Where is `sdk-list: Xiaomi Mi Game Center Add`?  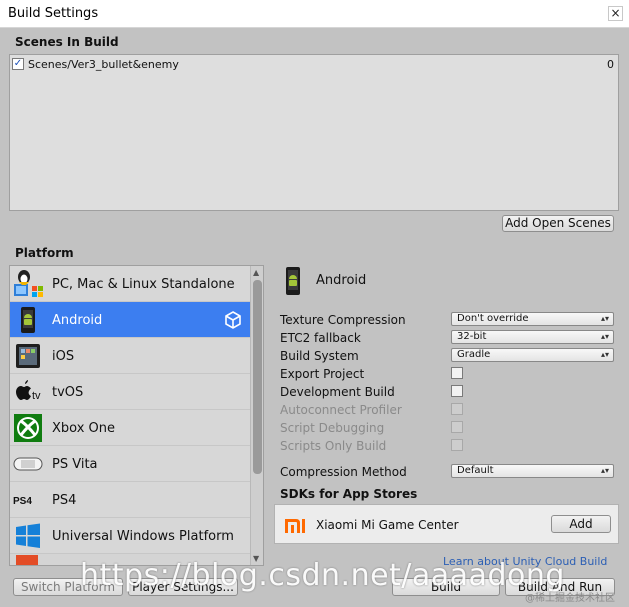
sdk-list: Xiaomi Mi Game Center Add is located at coordinates (446, 524).